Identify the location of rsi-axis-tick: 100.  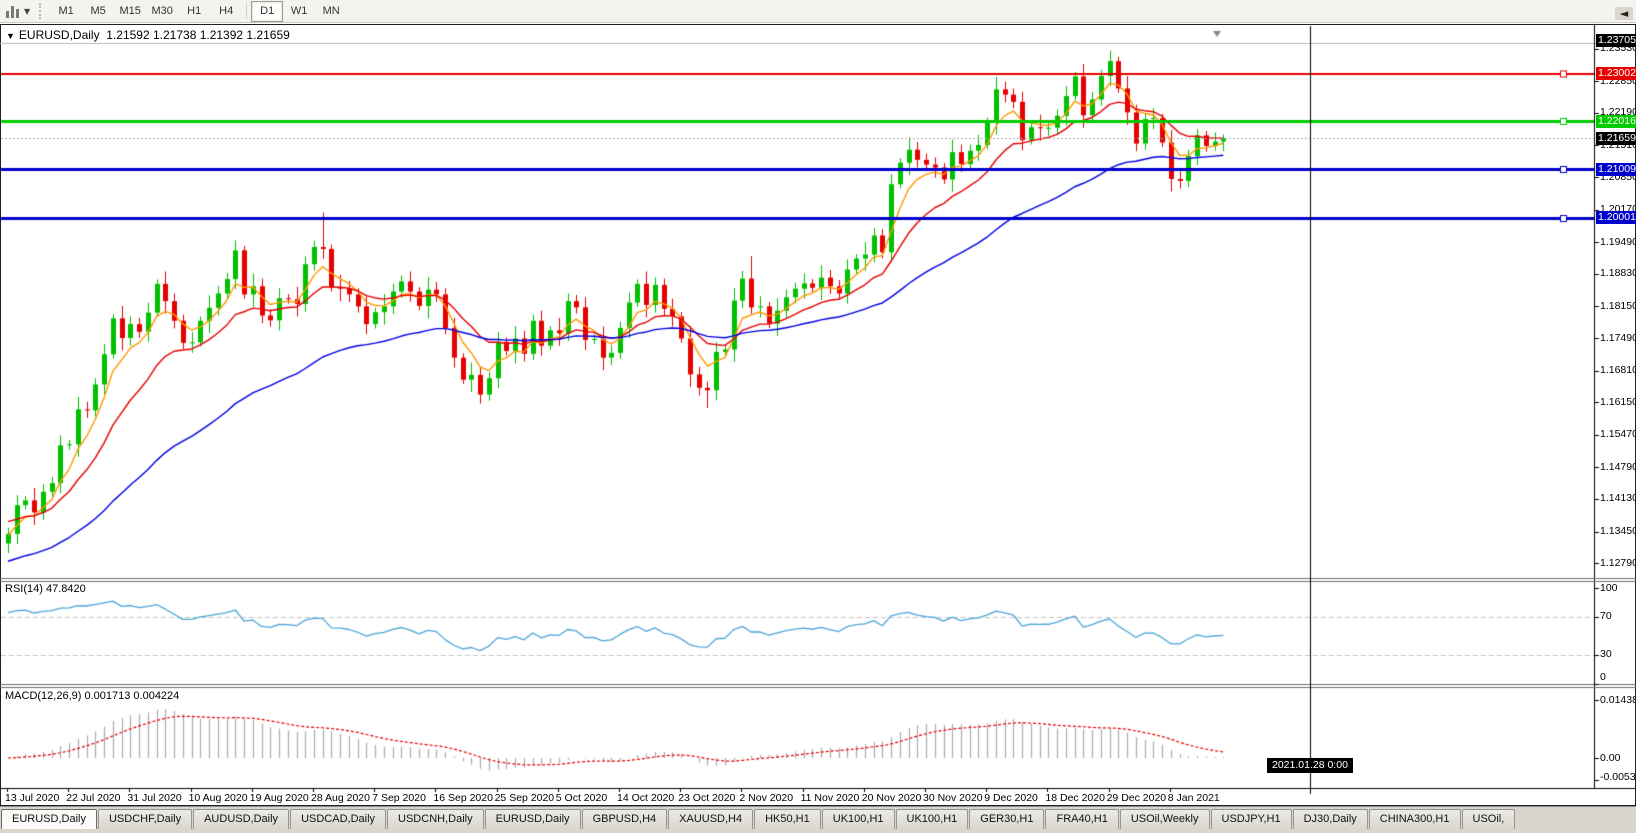
(1609, 588).